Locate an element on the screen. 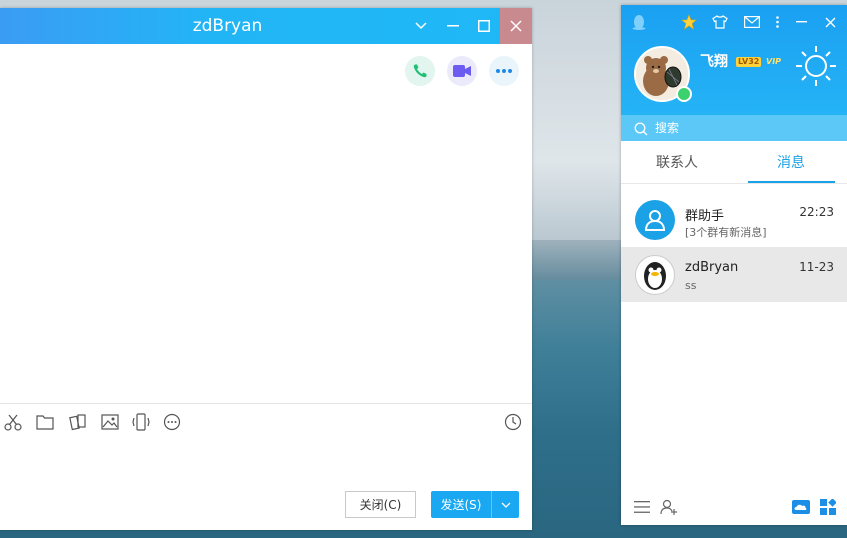  magic-icon is located at coordinates (78, 422).